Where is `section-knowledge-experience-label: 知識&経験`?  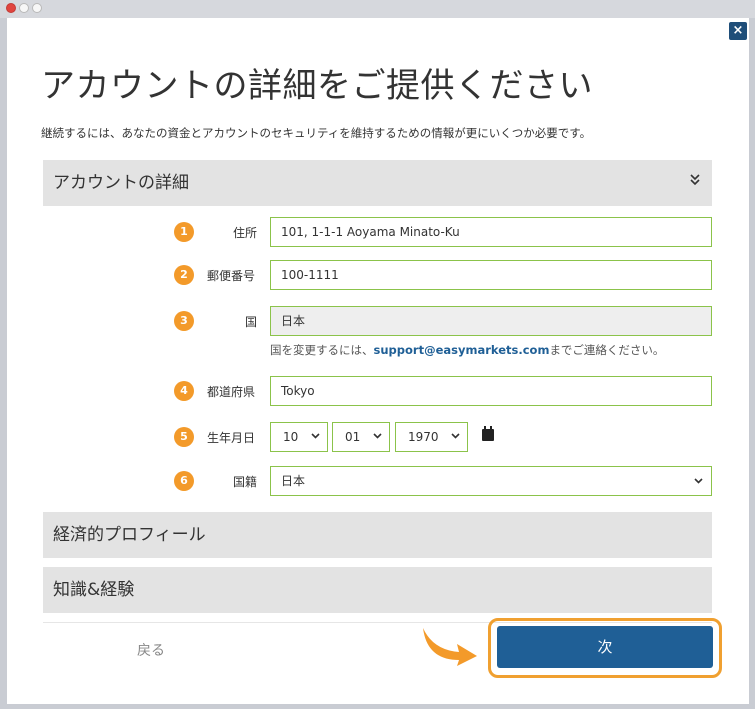
section-knowledge-experience-label: 知識&経験 is located at coordinates (94, 590).